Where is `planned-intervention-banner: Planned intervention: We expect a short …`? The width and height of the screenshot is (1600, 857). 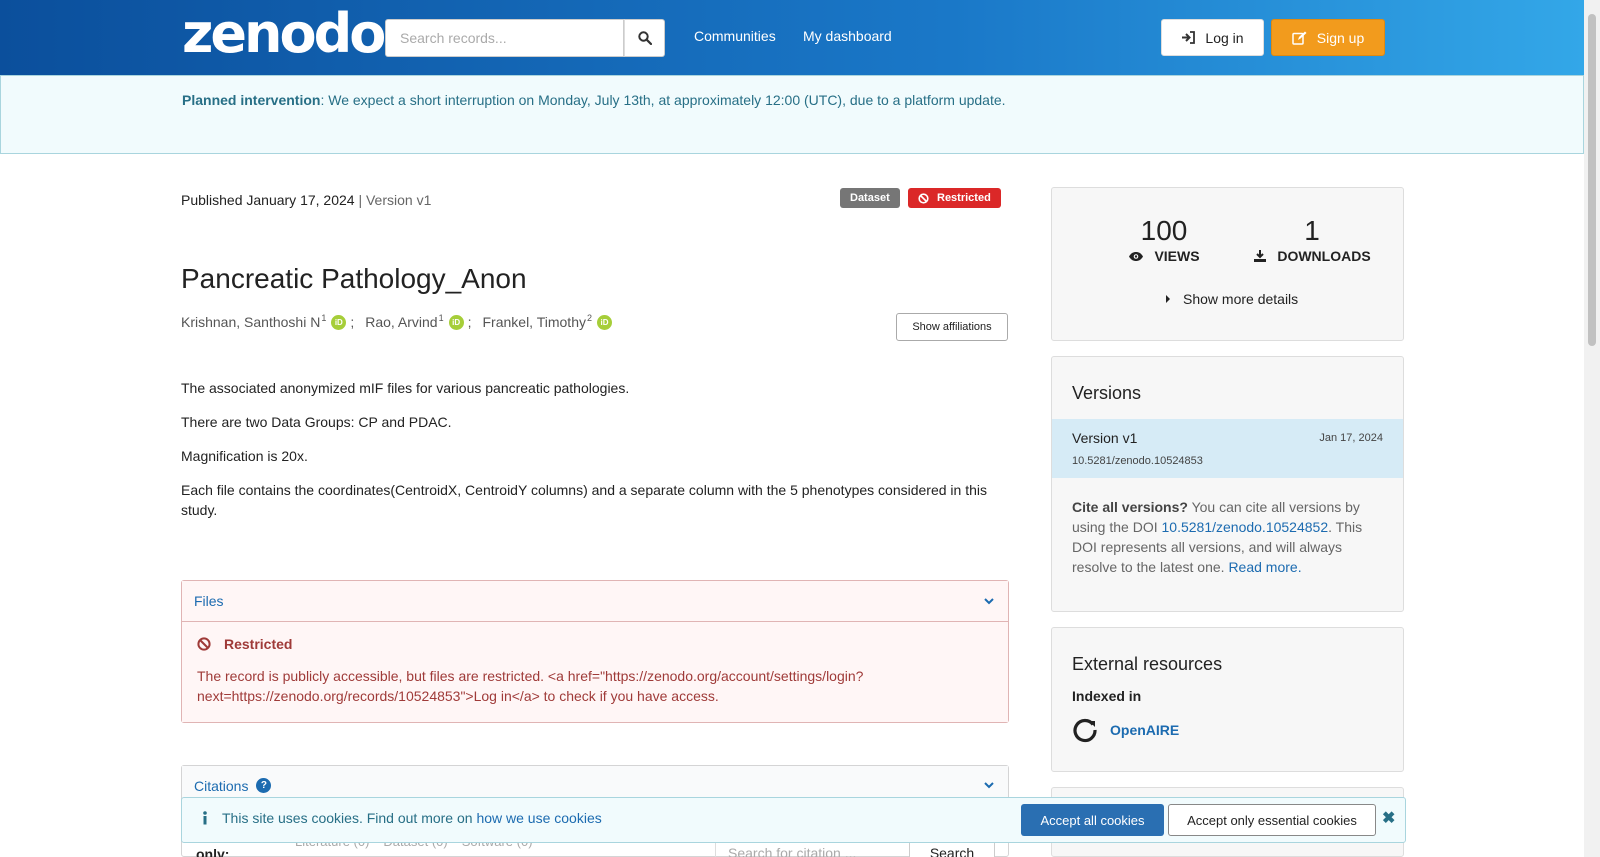 planned-intervention-banner: Planned intervention: We expect a short … is located at coordinates (792, 114).